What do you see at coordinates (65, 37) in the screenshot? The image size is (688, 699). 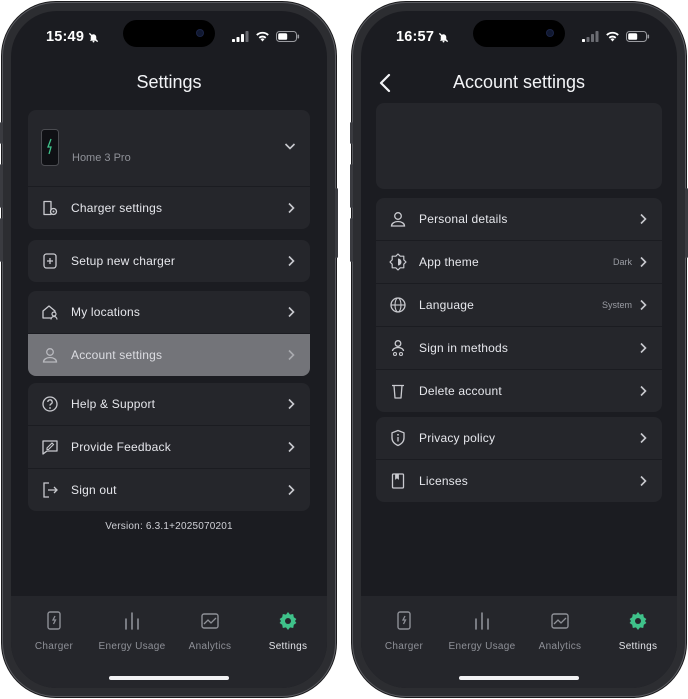 I see `status-time: 15:49` at bounding box center [65, 37].